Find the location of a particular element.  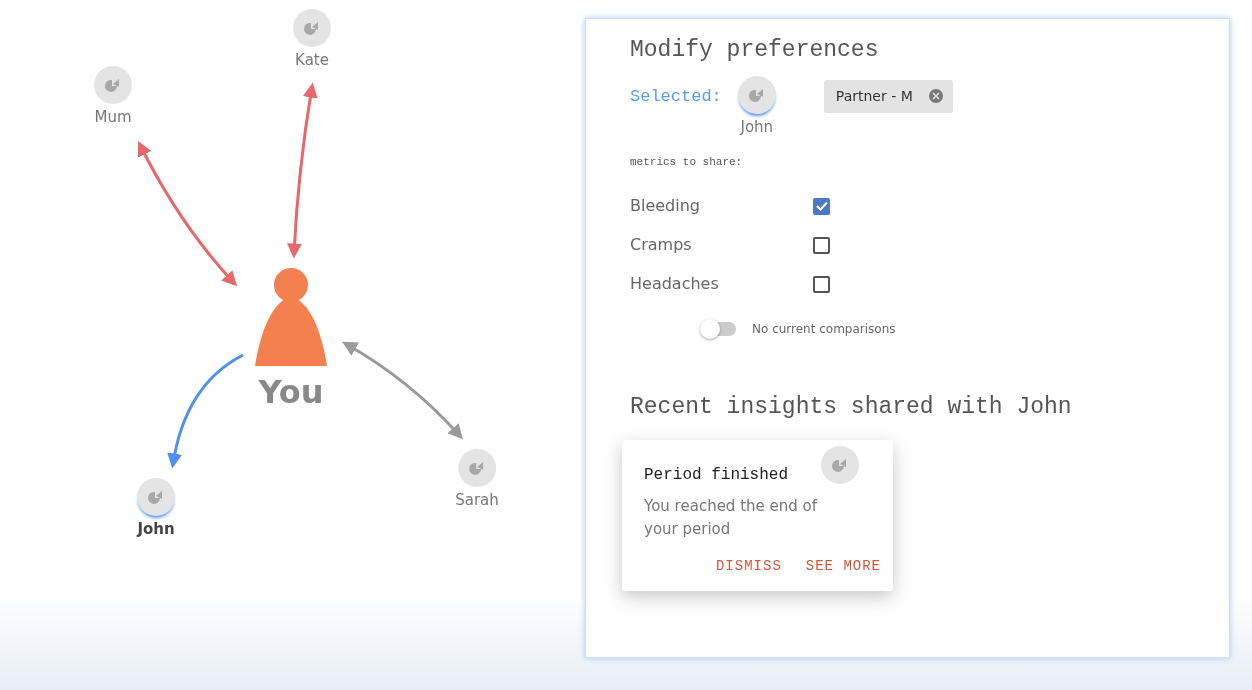

card-text: You reached the end of your period is located at coordinates (731, 518).